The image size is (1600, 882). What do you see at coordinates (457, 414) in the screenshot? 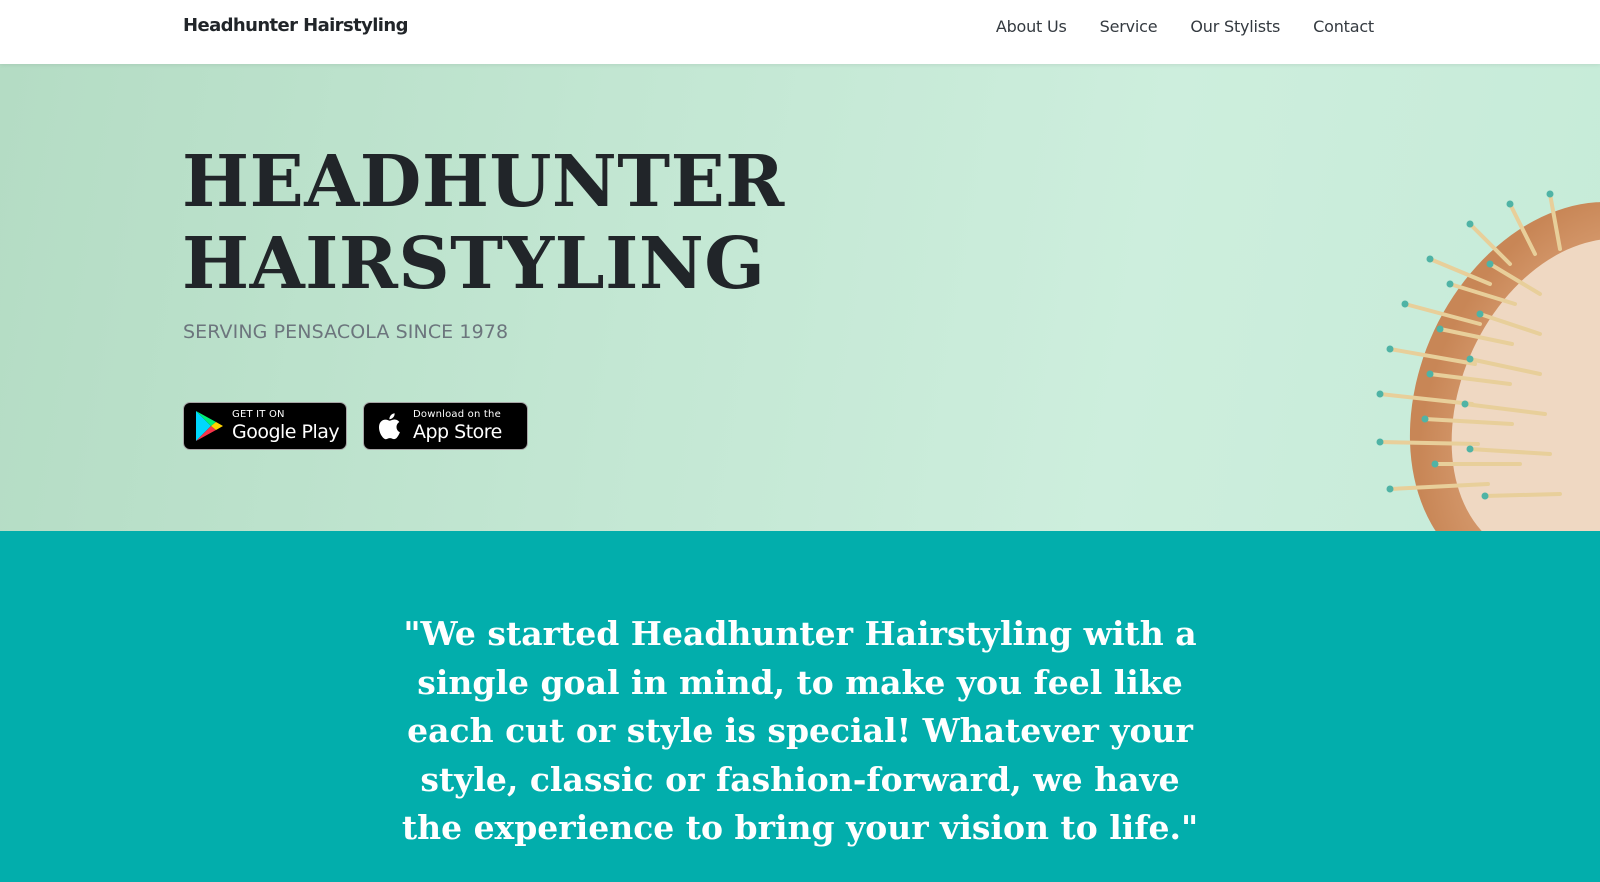
I see `app-store-small-text: Download on the` at bounding box center [457, 414].